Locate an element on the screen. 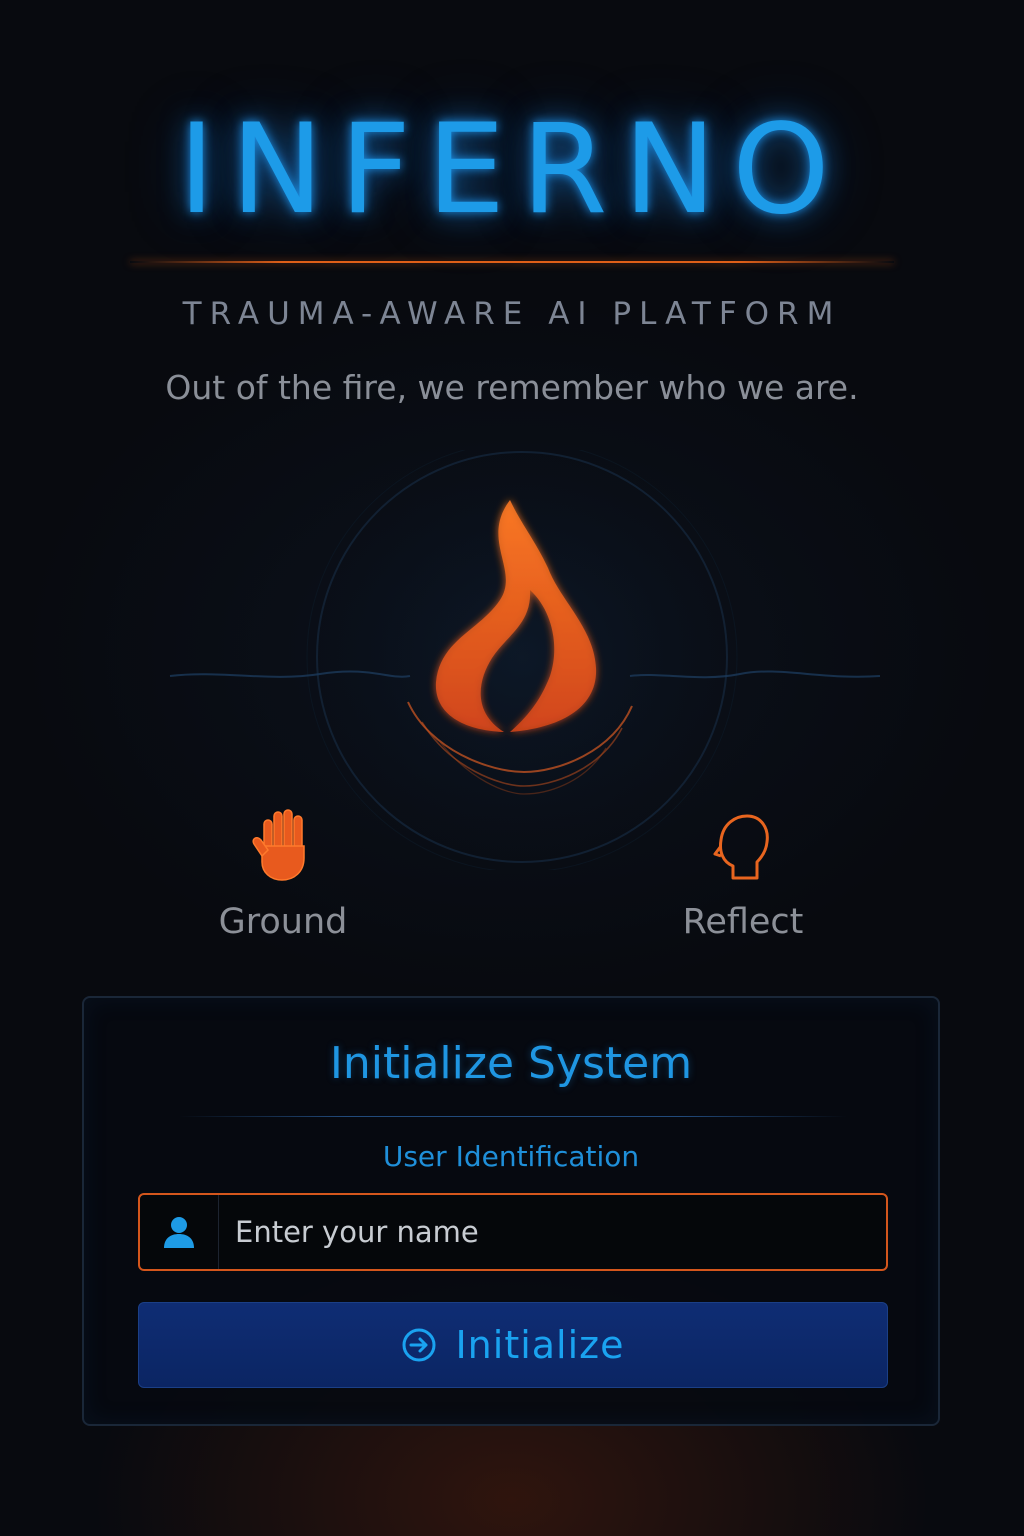 Image resolution: width=1024 pixels, height=1536 pixels. head-profile-icon is located at coordinates (741, 847).